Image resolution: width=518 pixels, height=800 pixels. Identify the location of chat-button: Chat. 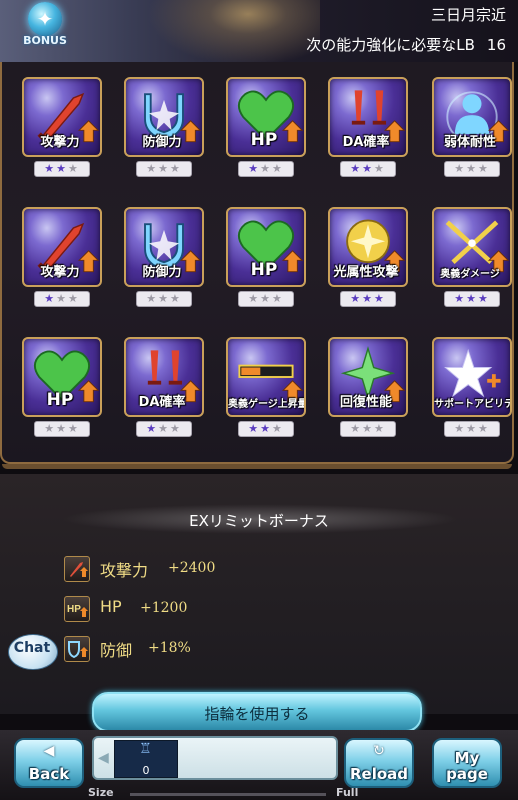
(33, 652).